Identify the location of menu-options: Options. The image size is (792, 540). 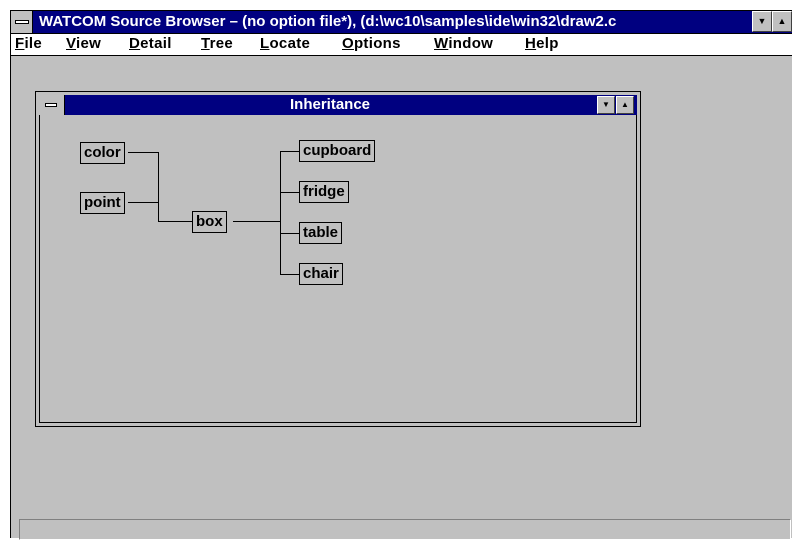
(371, 44).